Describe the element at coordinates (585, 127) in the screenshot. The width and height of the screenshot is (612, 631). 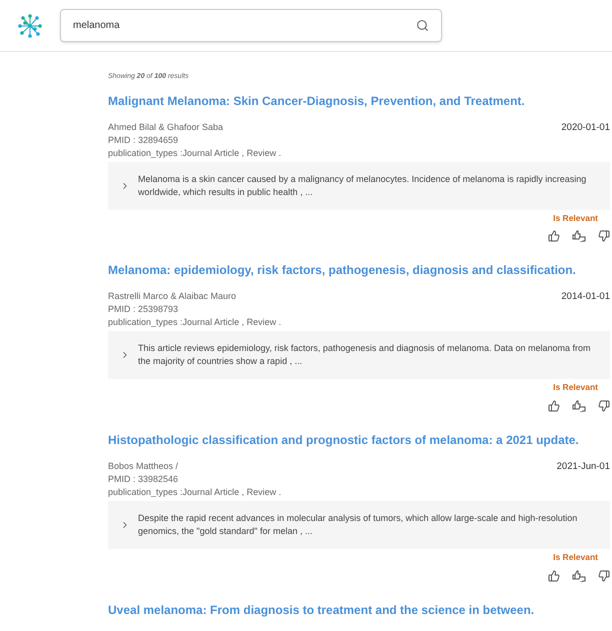
I see `result-date: 2020-01-01` at that location.